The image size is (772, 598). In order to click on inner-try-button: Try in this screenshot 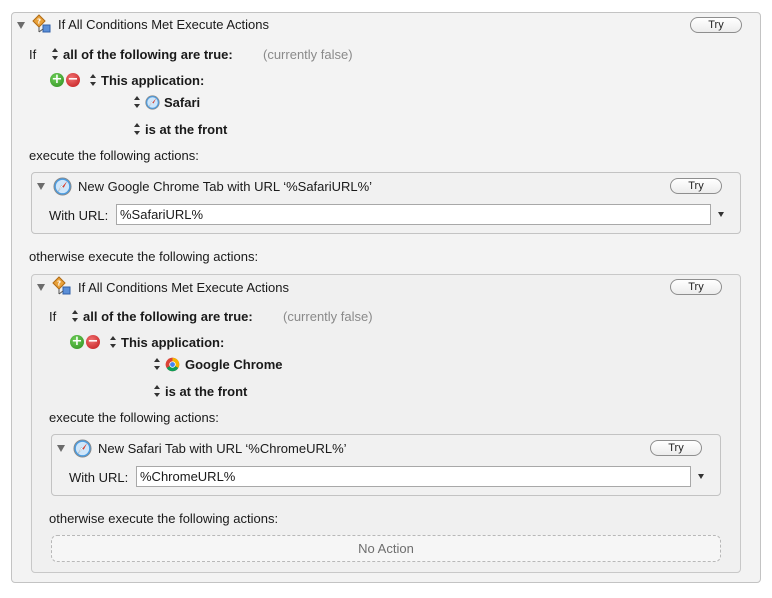, I will do `click(696, 287)`.